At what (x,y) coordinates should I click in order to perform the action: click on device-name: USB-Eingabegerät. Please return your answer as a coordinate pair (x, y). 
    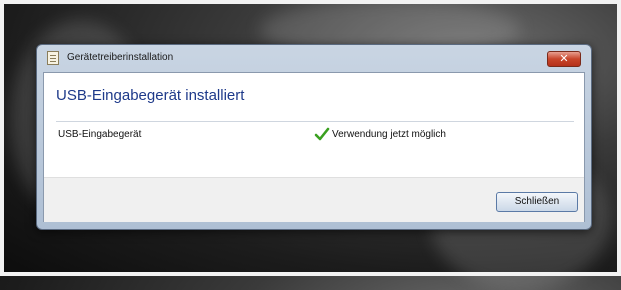
    Looking at the image, I should click on (100, 134).